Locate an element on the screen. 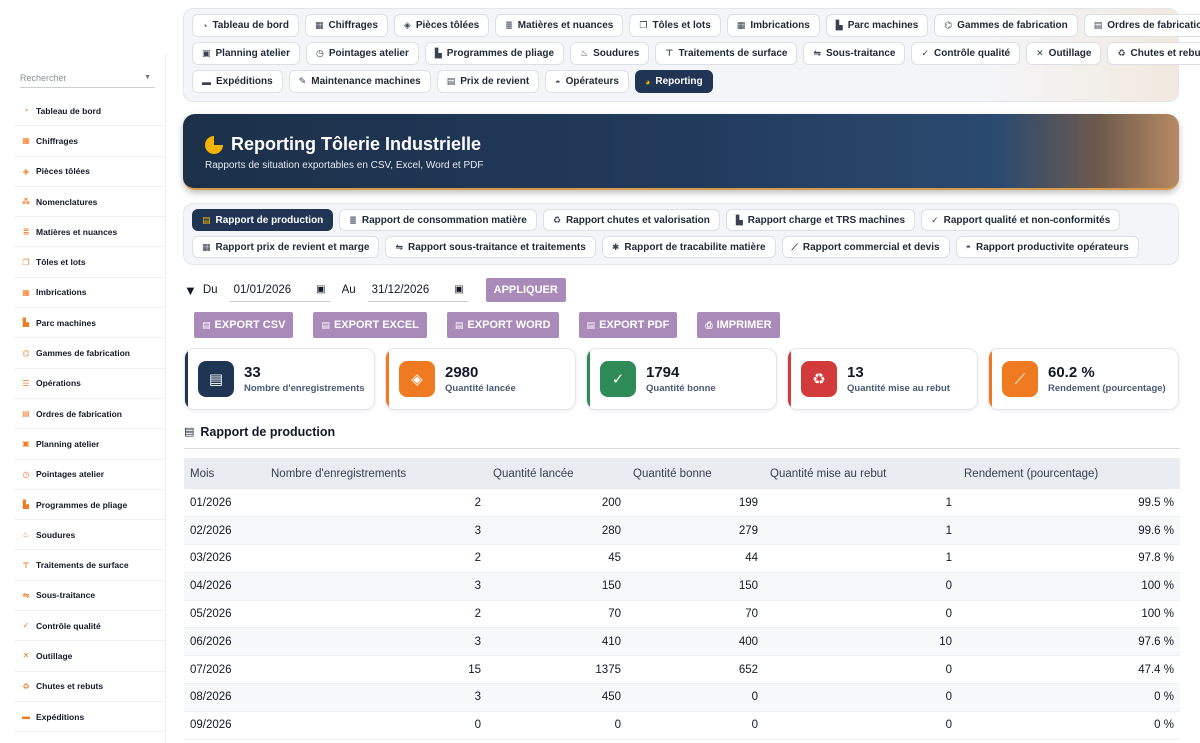 Image resolution: width=1200 pixels, height=743 pixels. sidebar-item-label: Ordres de fabrication is located at coordinates (79, 413).